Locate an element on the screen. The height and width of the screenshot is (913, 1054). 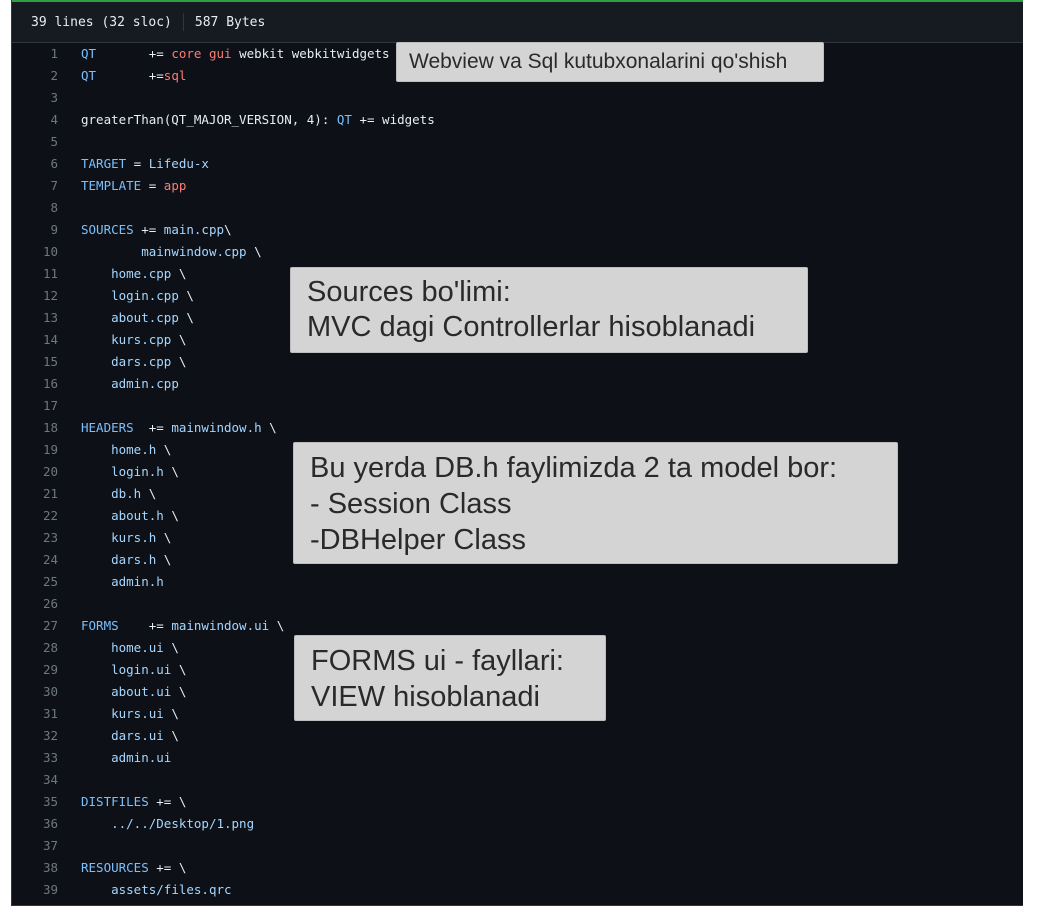
line-code: TARGET = Lifedu-x is located at coordinates (145, 164).